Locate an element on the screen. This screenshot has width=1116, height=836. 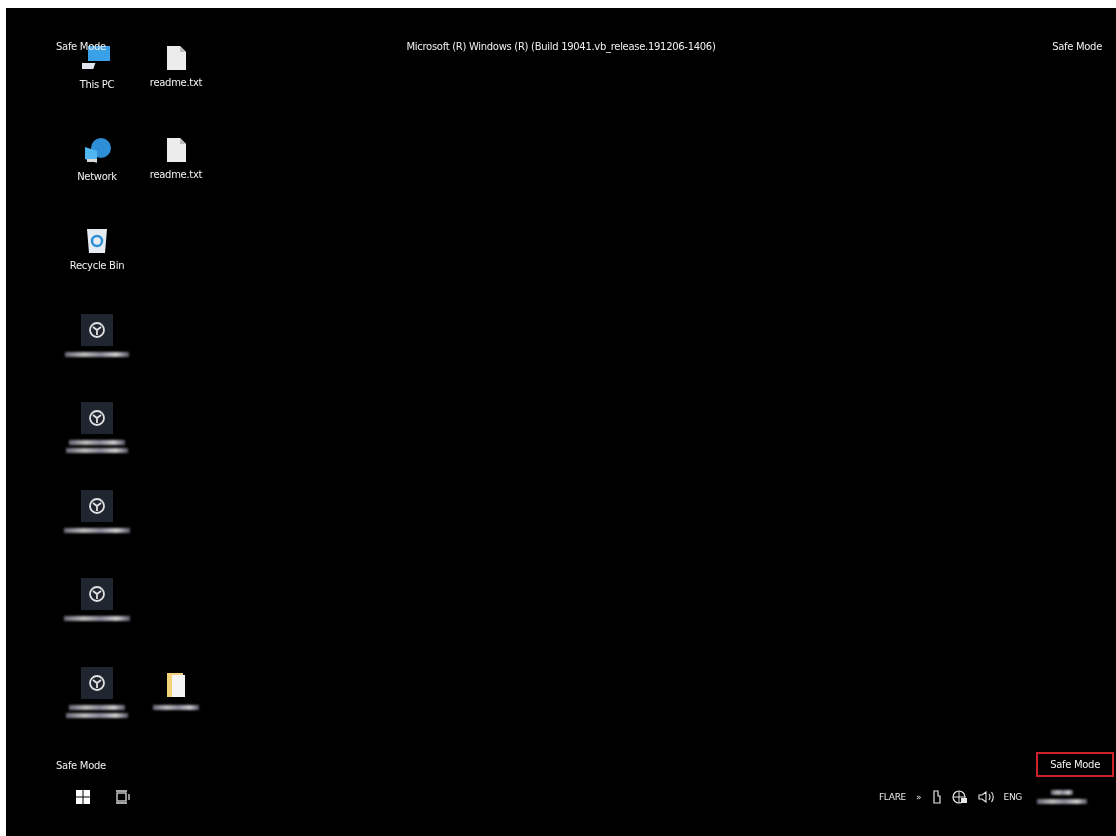
folder-icon is located at coordinates (176, 685).